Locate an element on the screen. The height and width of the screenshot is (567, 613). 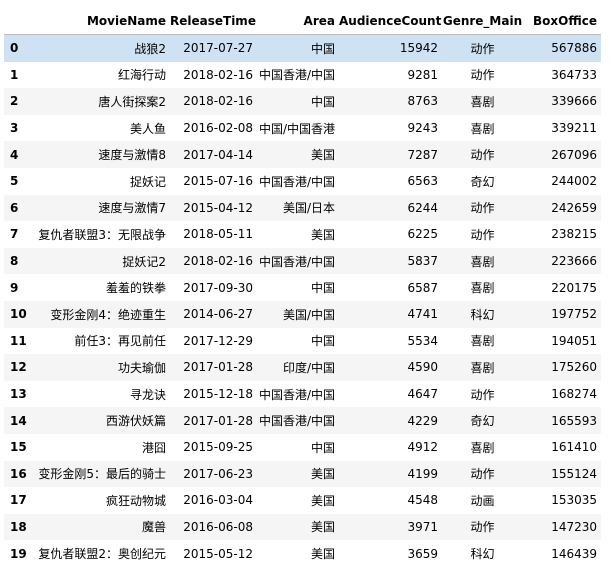
table-row: 12 功夫瑜伽 2017-01-28 印度/中国 4590 喜剧 175260 is located at coordinates (302, 367).